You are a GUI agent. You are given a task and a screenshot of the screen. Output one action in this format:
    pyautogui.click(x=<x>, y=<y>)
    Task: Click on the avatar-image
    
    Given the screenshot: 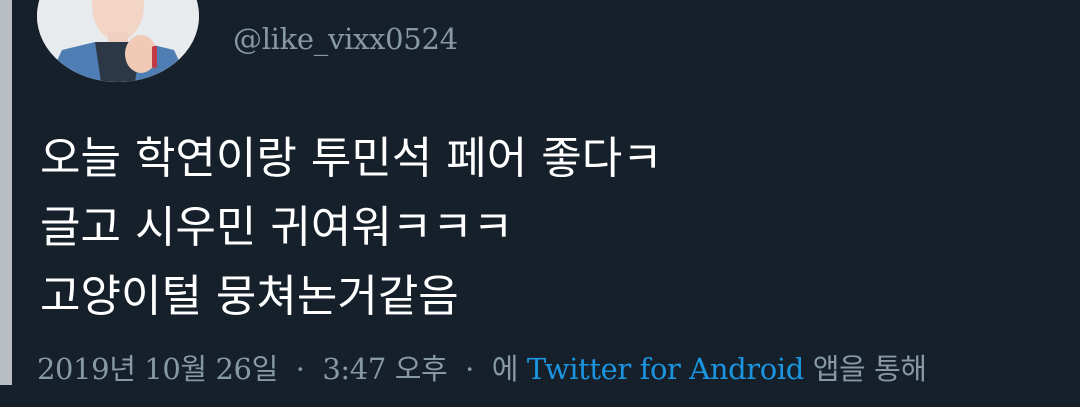 What is the action you would take?
    pyautogui.click(x=118, y=41)
    